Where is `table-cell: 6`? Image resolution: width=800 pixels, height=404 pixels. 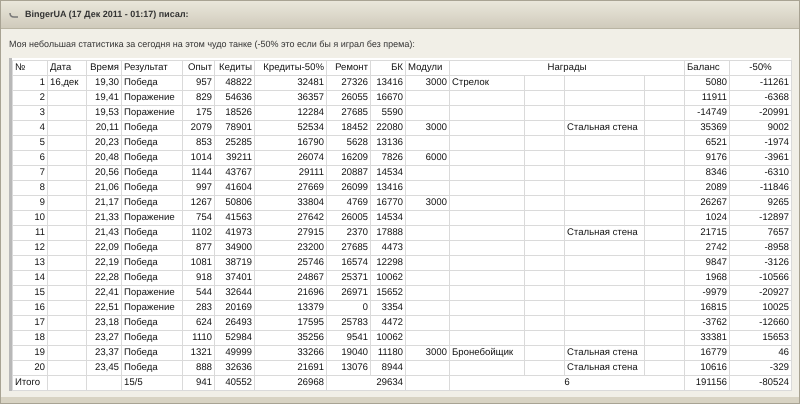
table-cell: 6 is located at coordinates (567, 382).